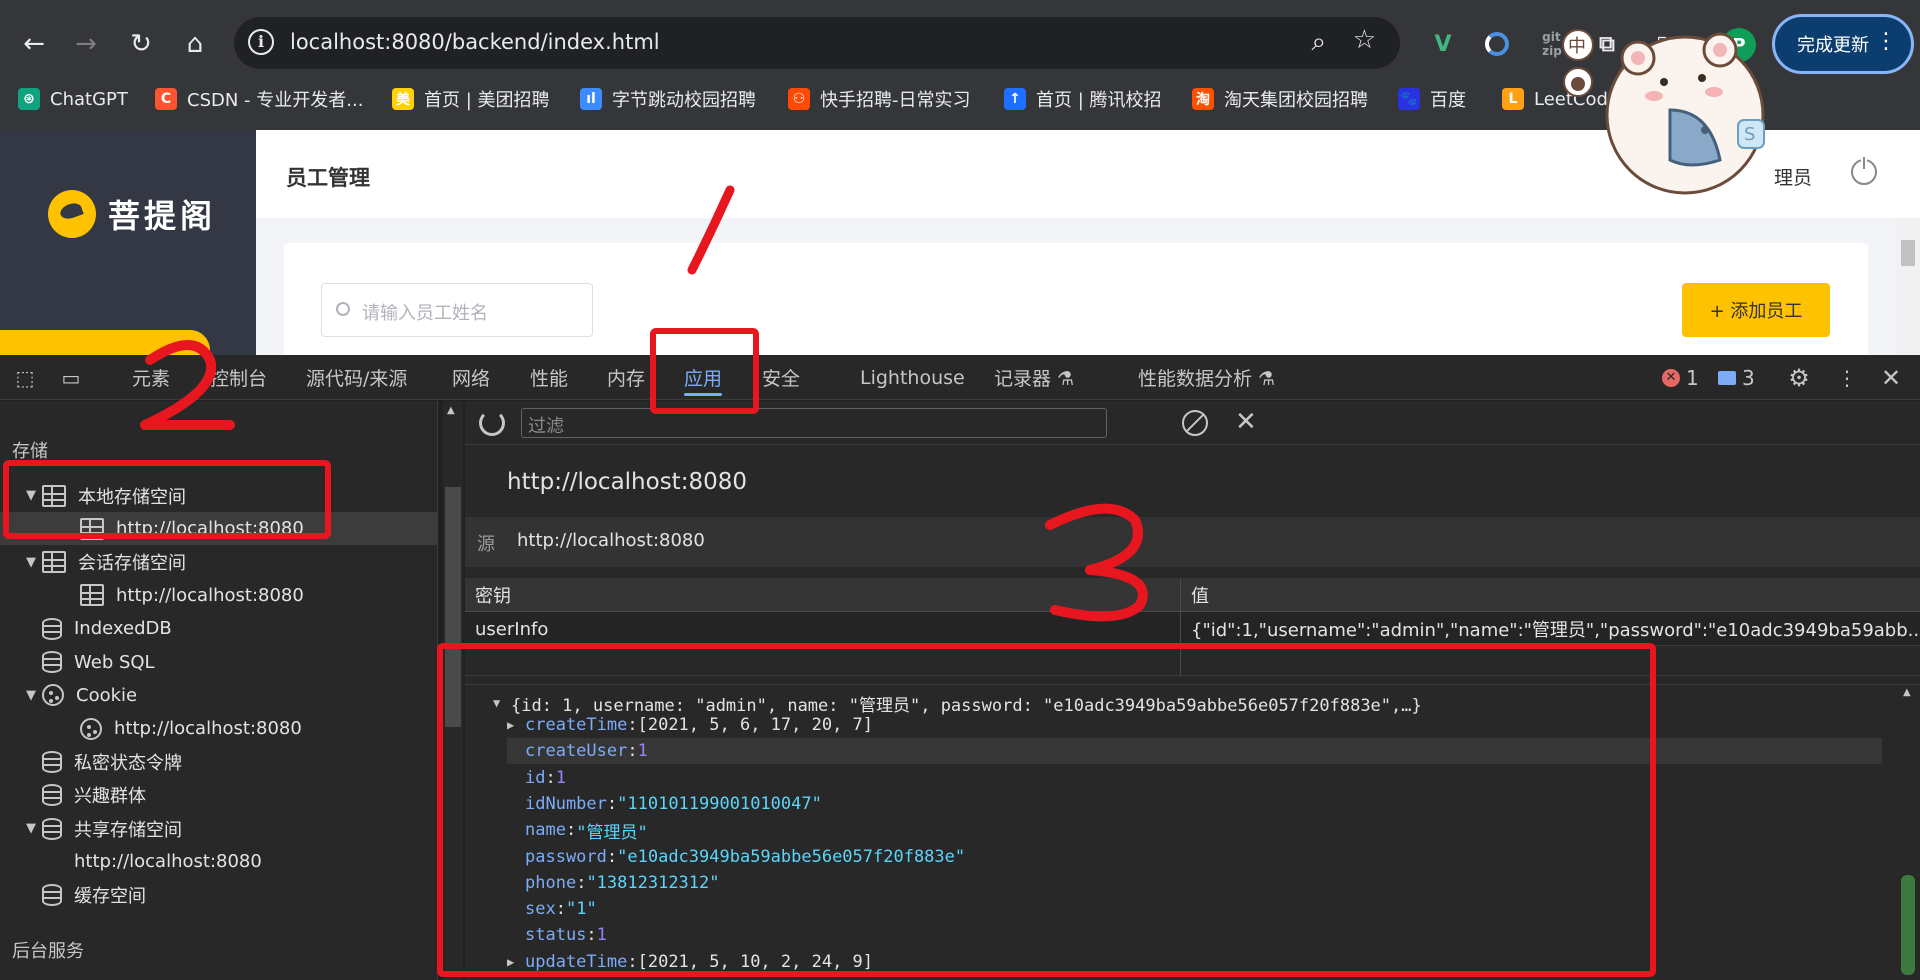 Image resolution: width=1920 pixels, height=980 pixels. Describe the element at coordinates (1192, 661) in the screenshot. I see `table-row-empty` at that location.